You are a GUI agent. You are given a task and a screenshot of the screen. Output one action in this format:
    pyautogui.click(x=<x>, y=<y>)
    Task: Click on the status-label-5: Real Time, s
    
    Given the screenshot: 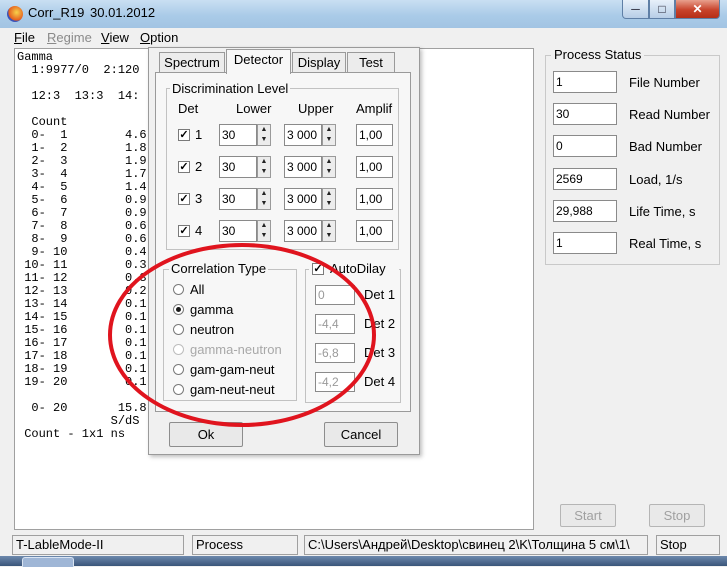 What is the action you would take?
    pyautogui.click(x=665, y=243)
    